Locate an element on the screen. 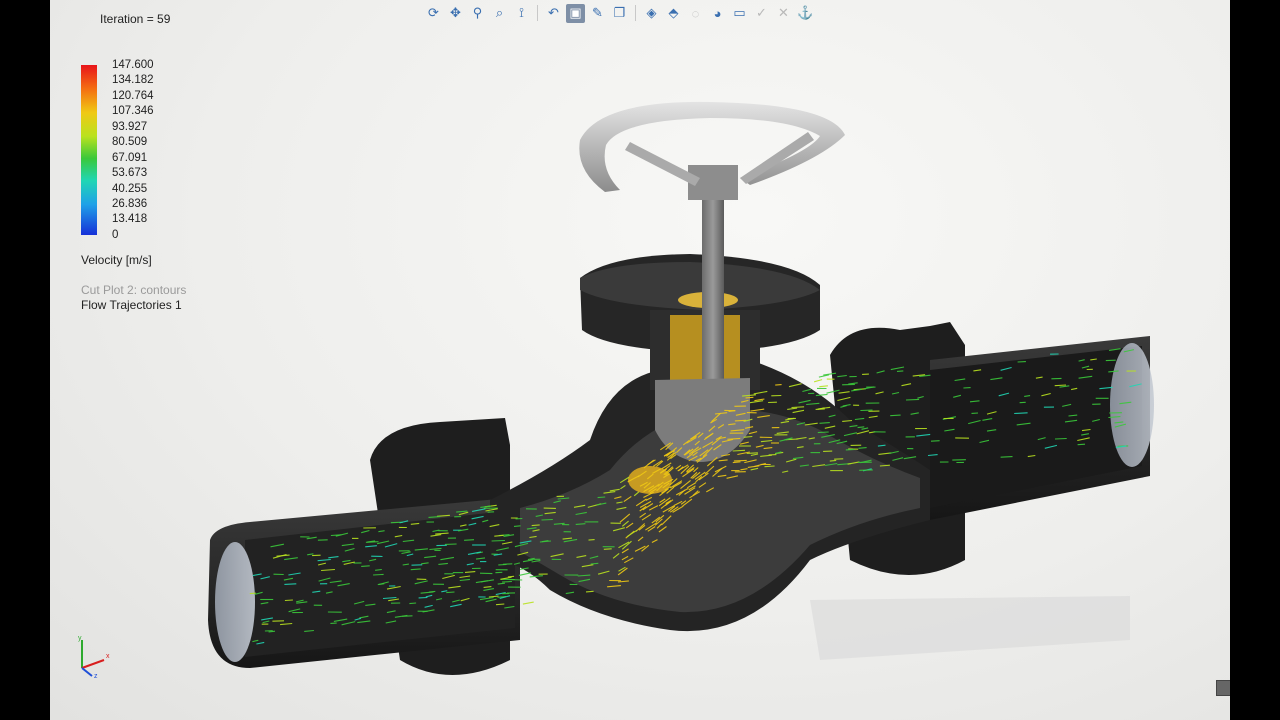 Image resolution: width=1280 pixels, height=720 pixels. legend-color-bar is located at coordinates (89, 150).